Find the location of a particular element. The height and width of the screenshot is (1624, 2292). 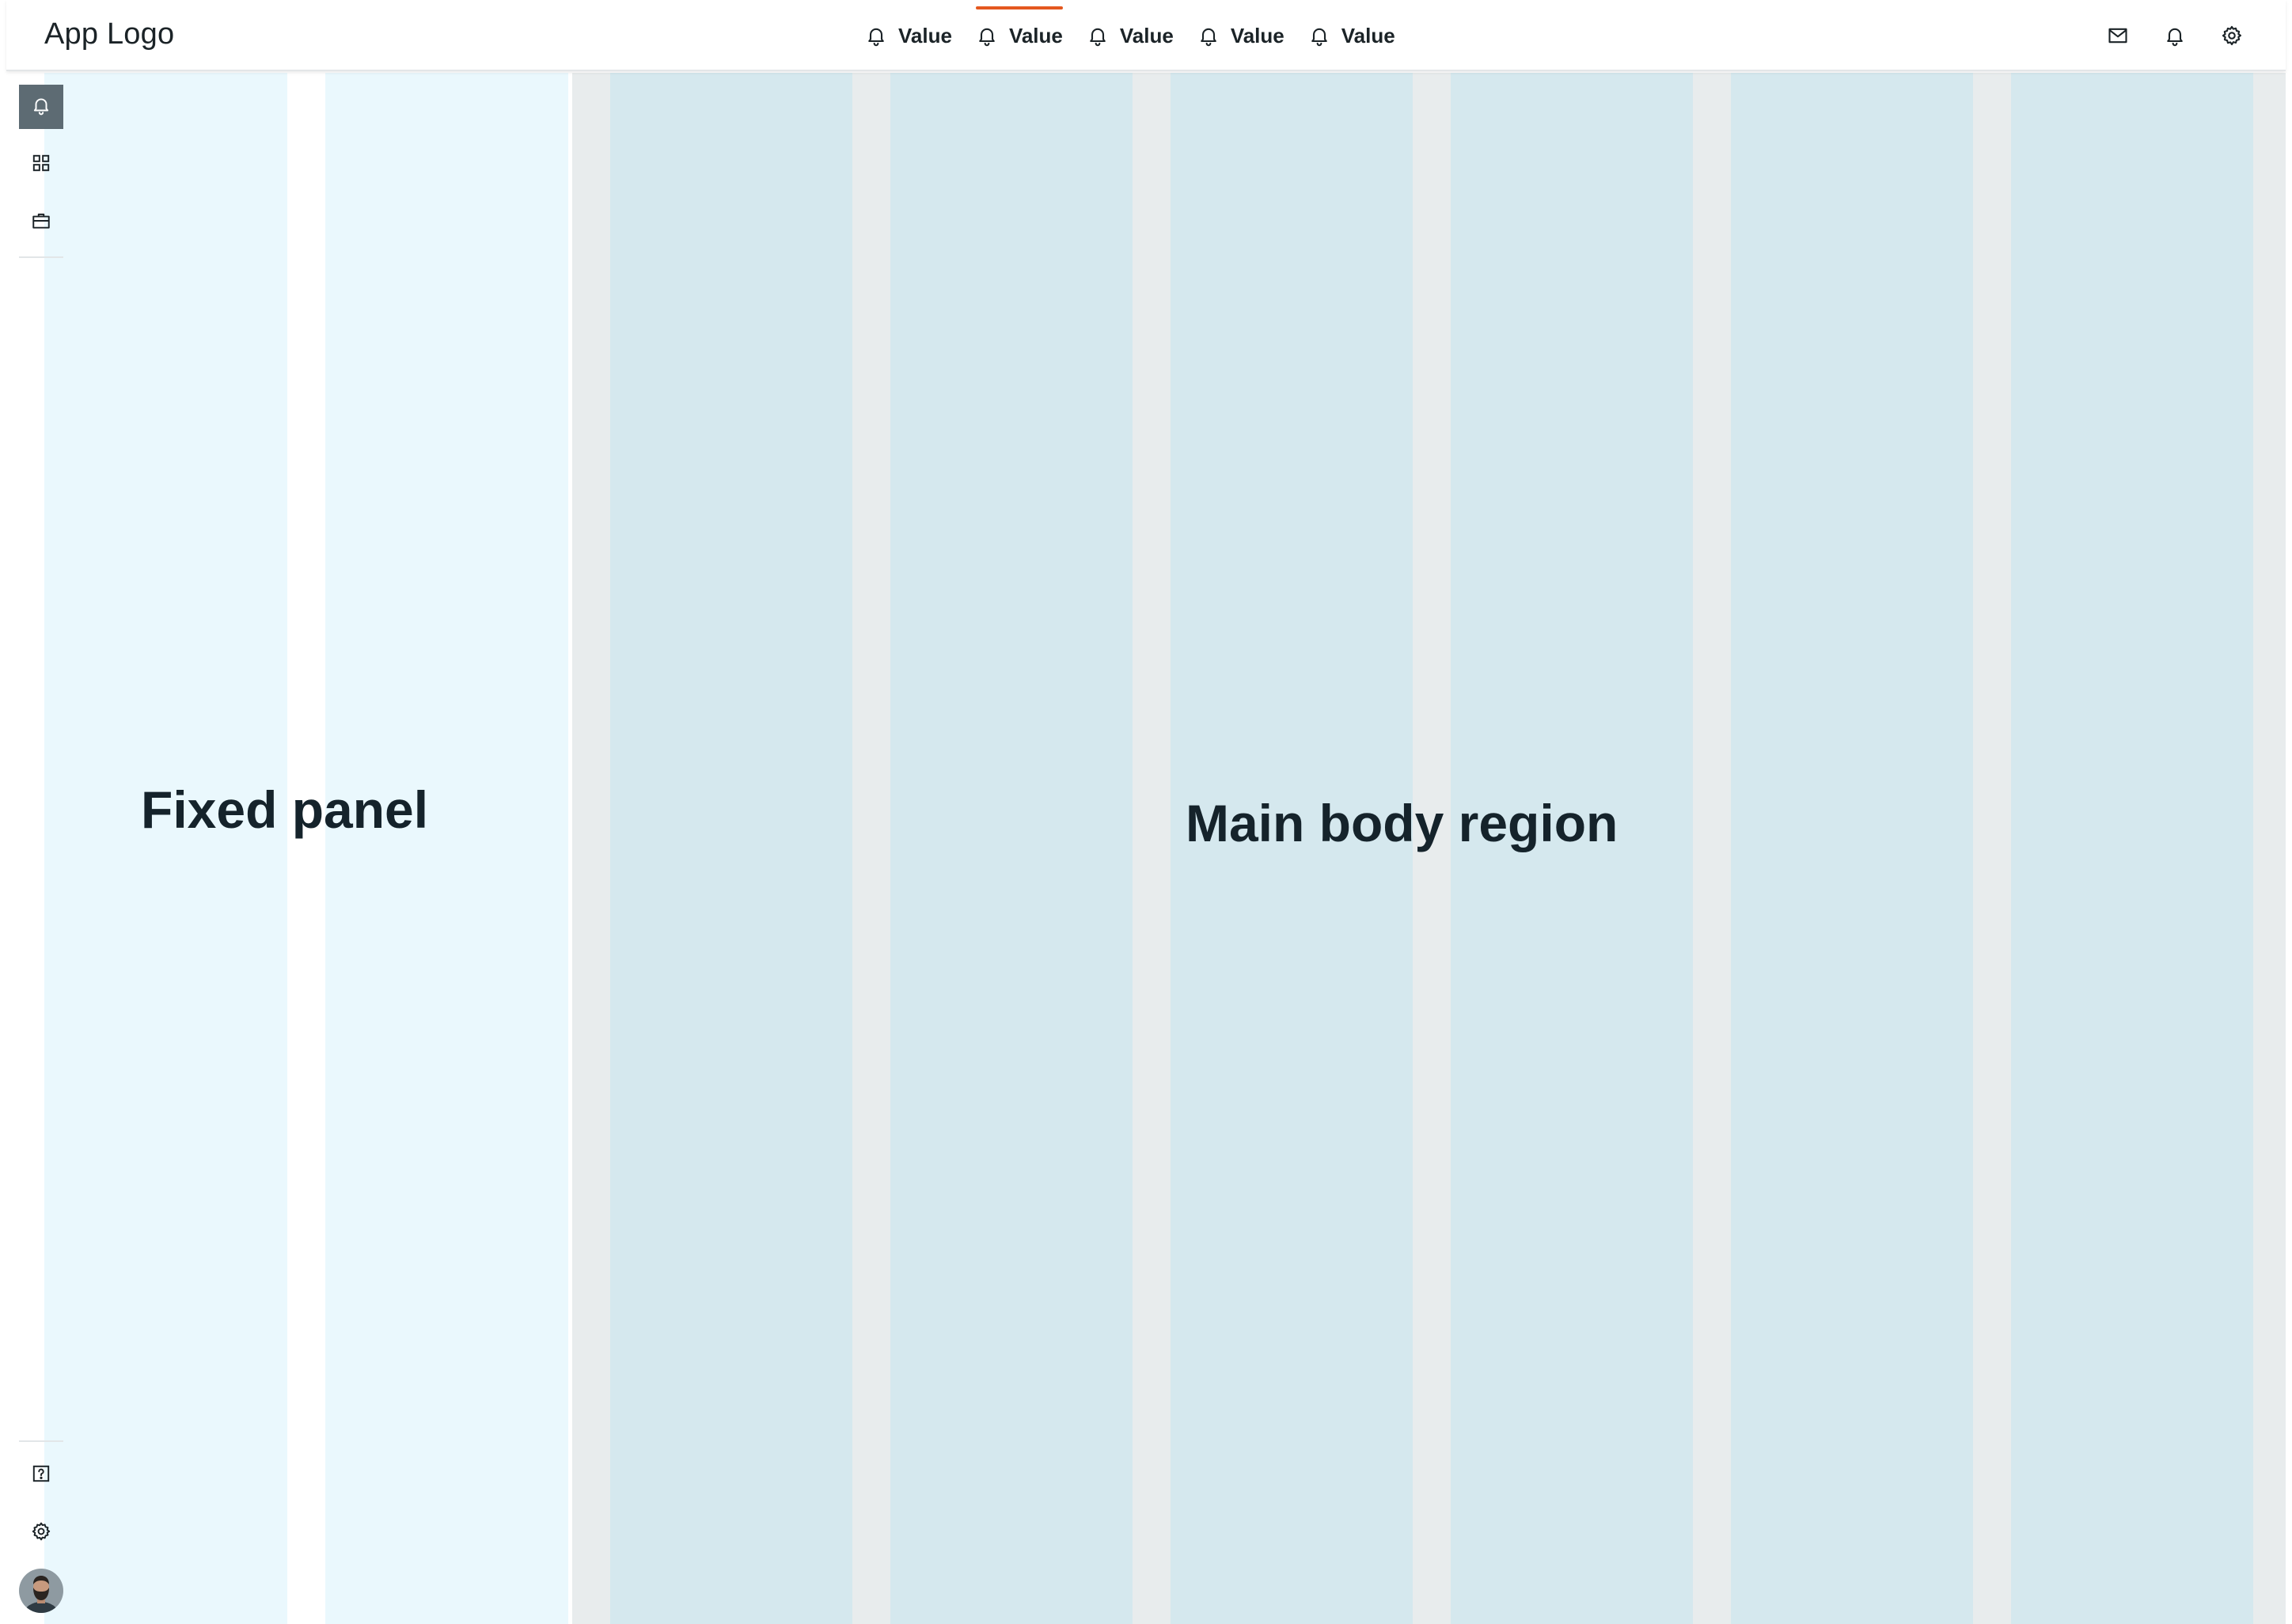

grid-icon is located at coordinates (41, 165).